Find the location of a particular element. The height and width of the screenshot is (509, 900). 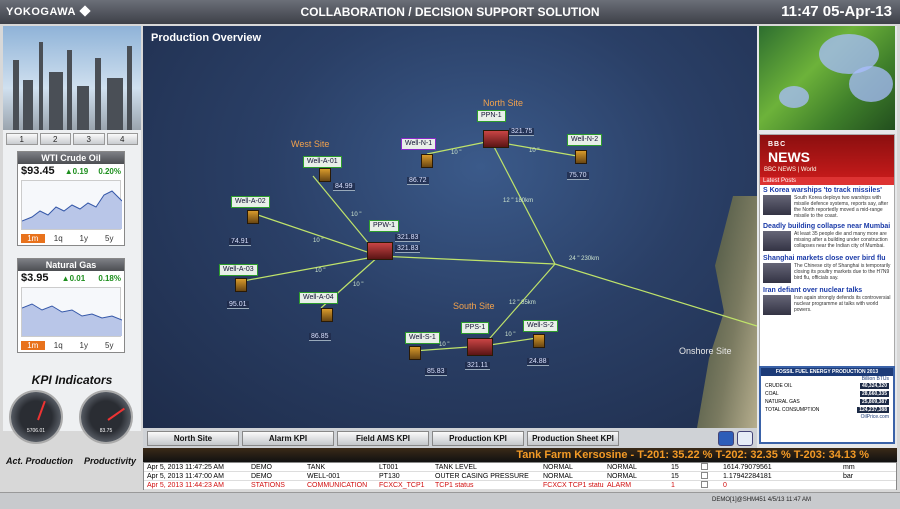

alarm-cell-unit: WELL-001 is located at coordinates (324, 476).